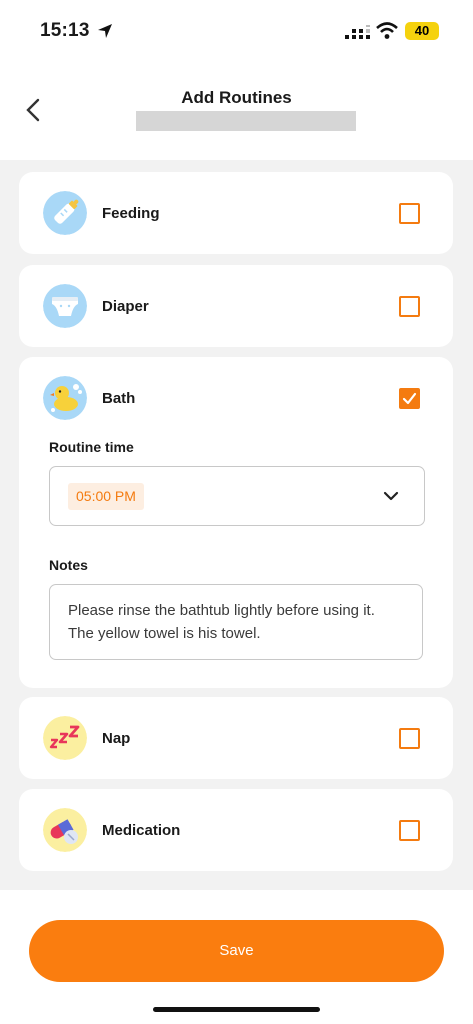  I want to click on routine-label: Bath, so click(119, 398).